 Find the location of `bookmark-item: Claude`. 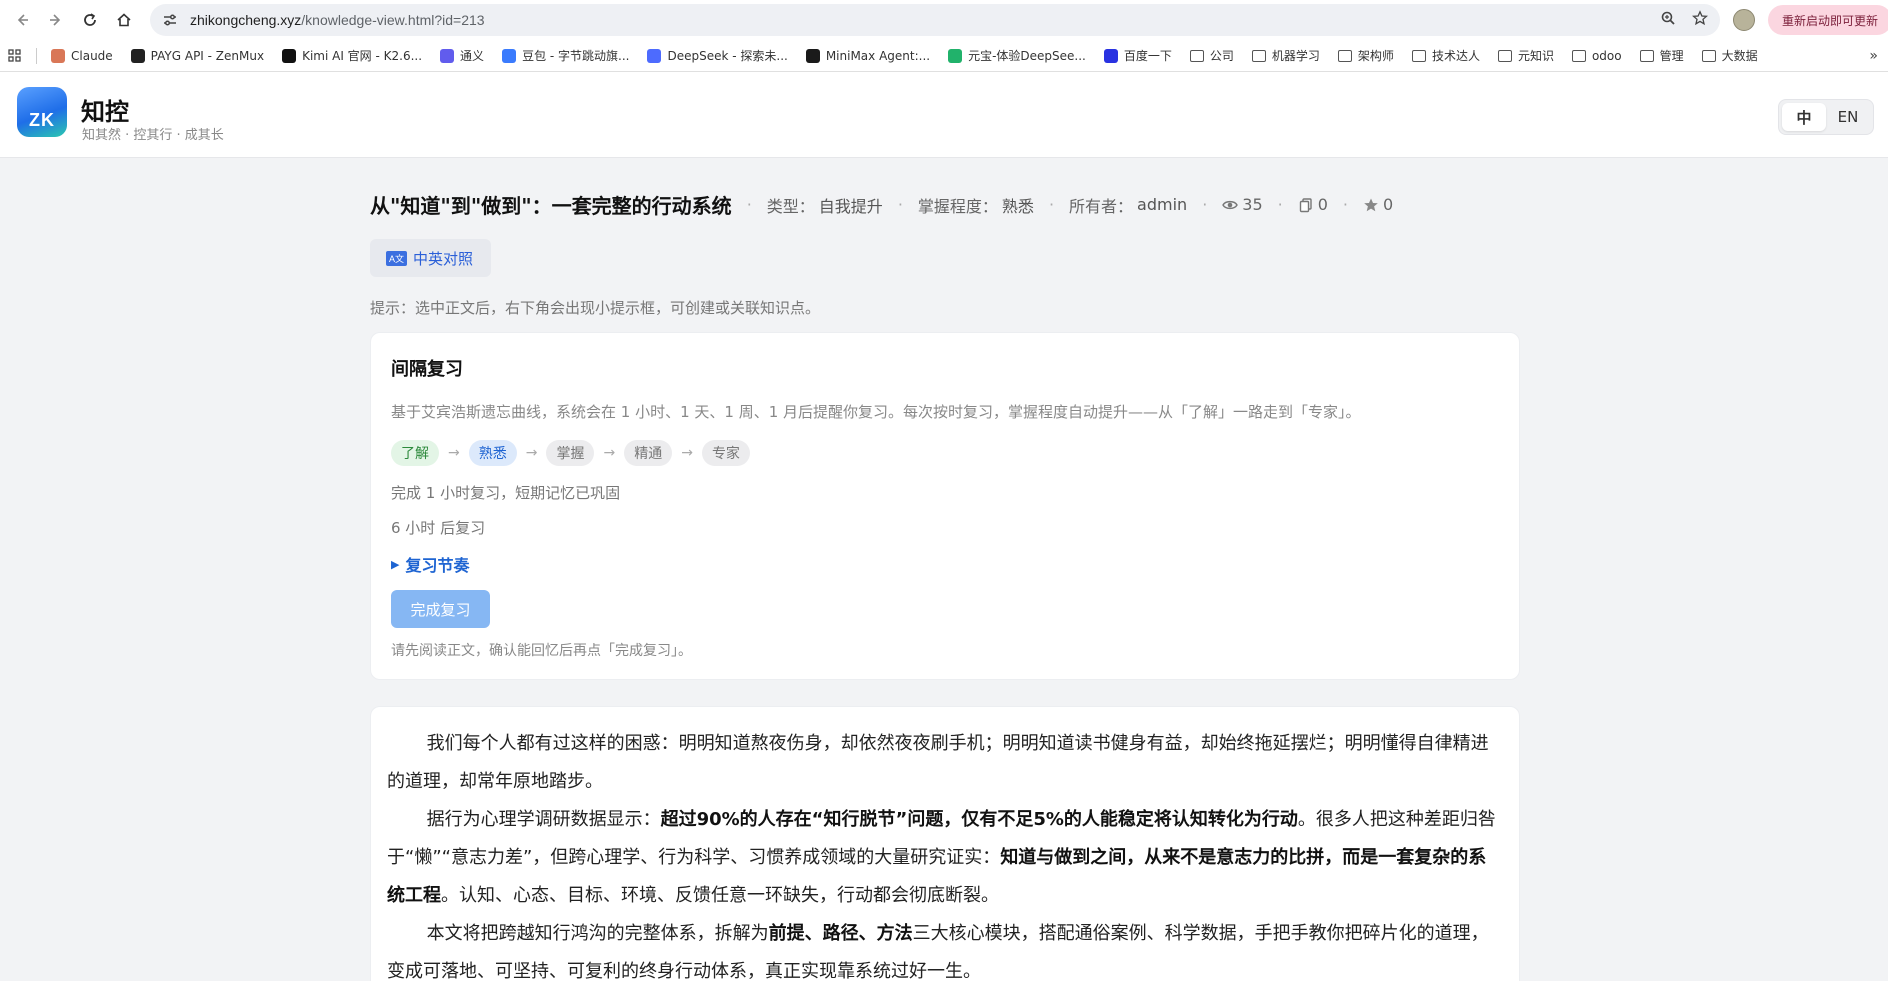

bookmark-item: Claude is located at coordinates (82, 55).